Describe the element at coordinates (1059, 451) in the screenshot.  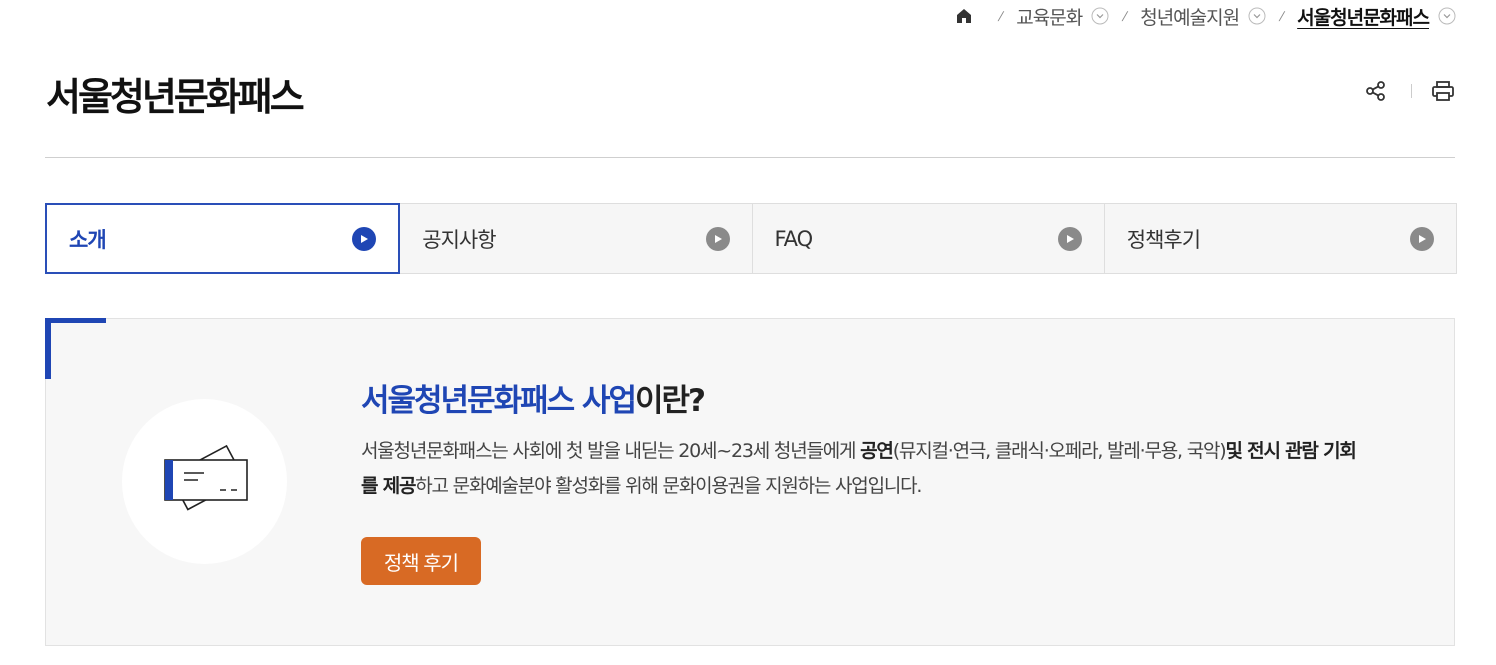
I see `intro-desc-text: (뮤지컬·연극, 클래식·오페라, 발레·무용, 국악)` at that location.